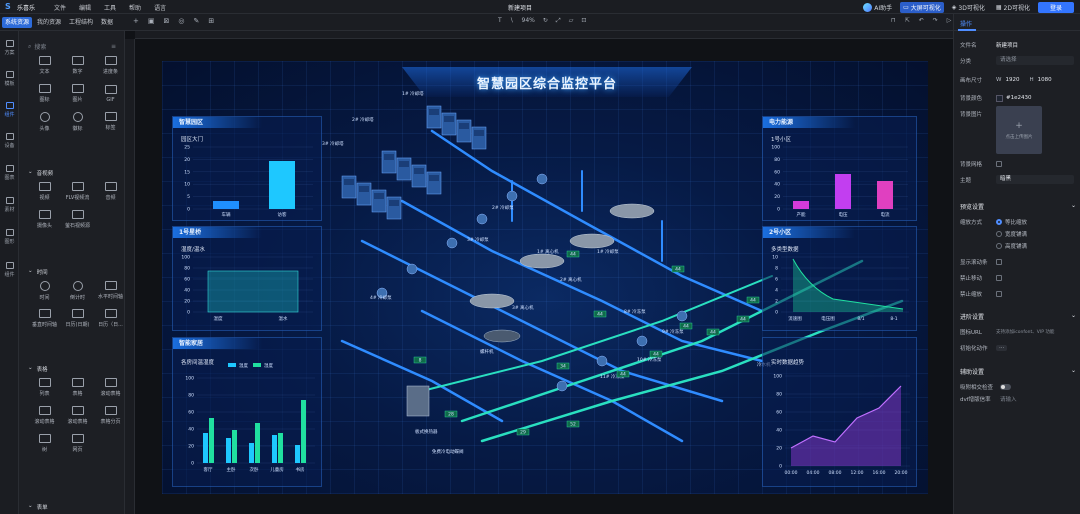 This screenshot has width=1080, height=514. I want to click on line-tool-icon: ∖, so click(512, 21).